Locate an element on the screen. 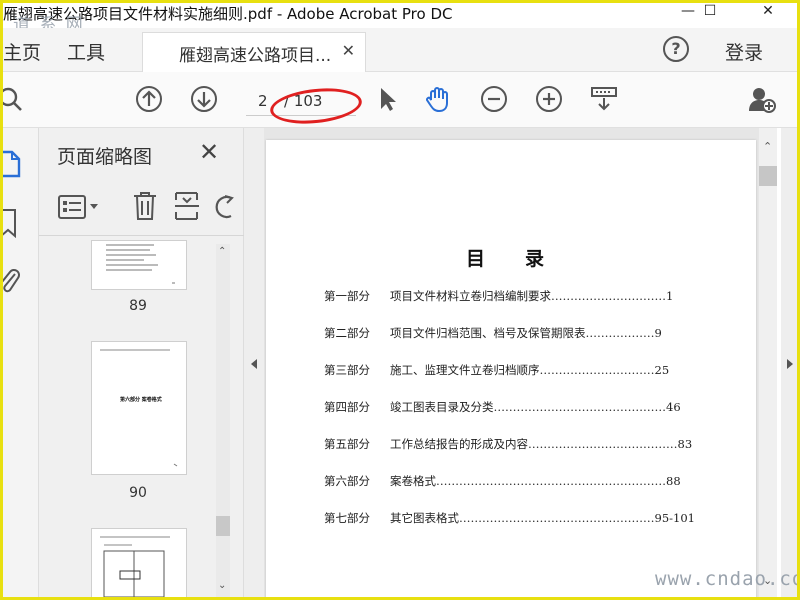 The height and width of the screenshot is (600, 800). panel-toolbar is located at coordinates (141, 208).